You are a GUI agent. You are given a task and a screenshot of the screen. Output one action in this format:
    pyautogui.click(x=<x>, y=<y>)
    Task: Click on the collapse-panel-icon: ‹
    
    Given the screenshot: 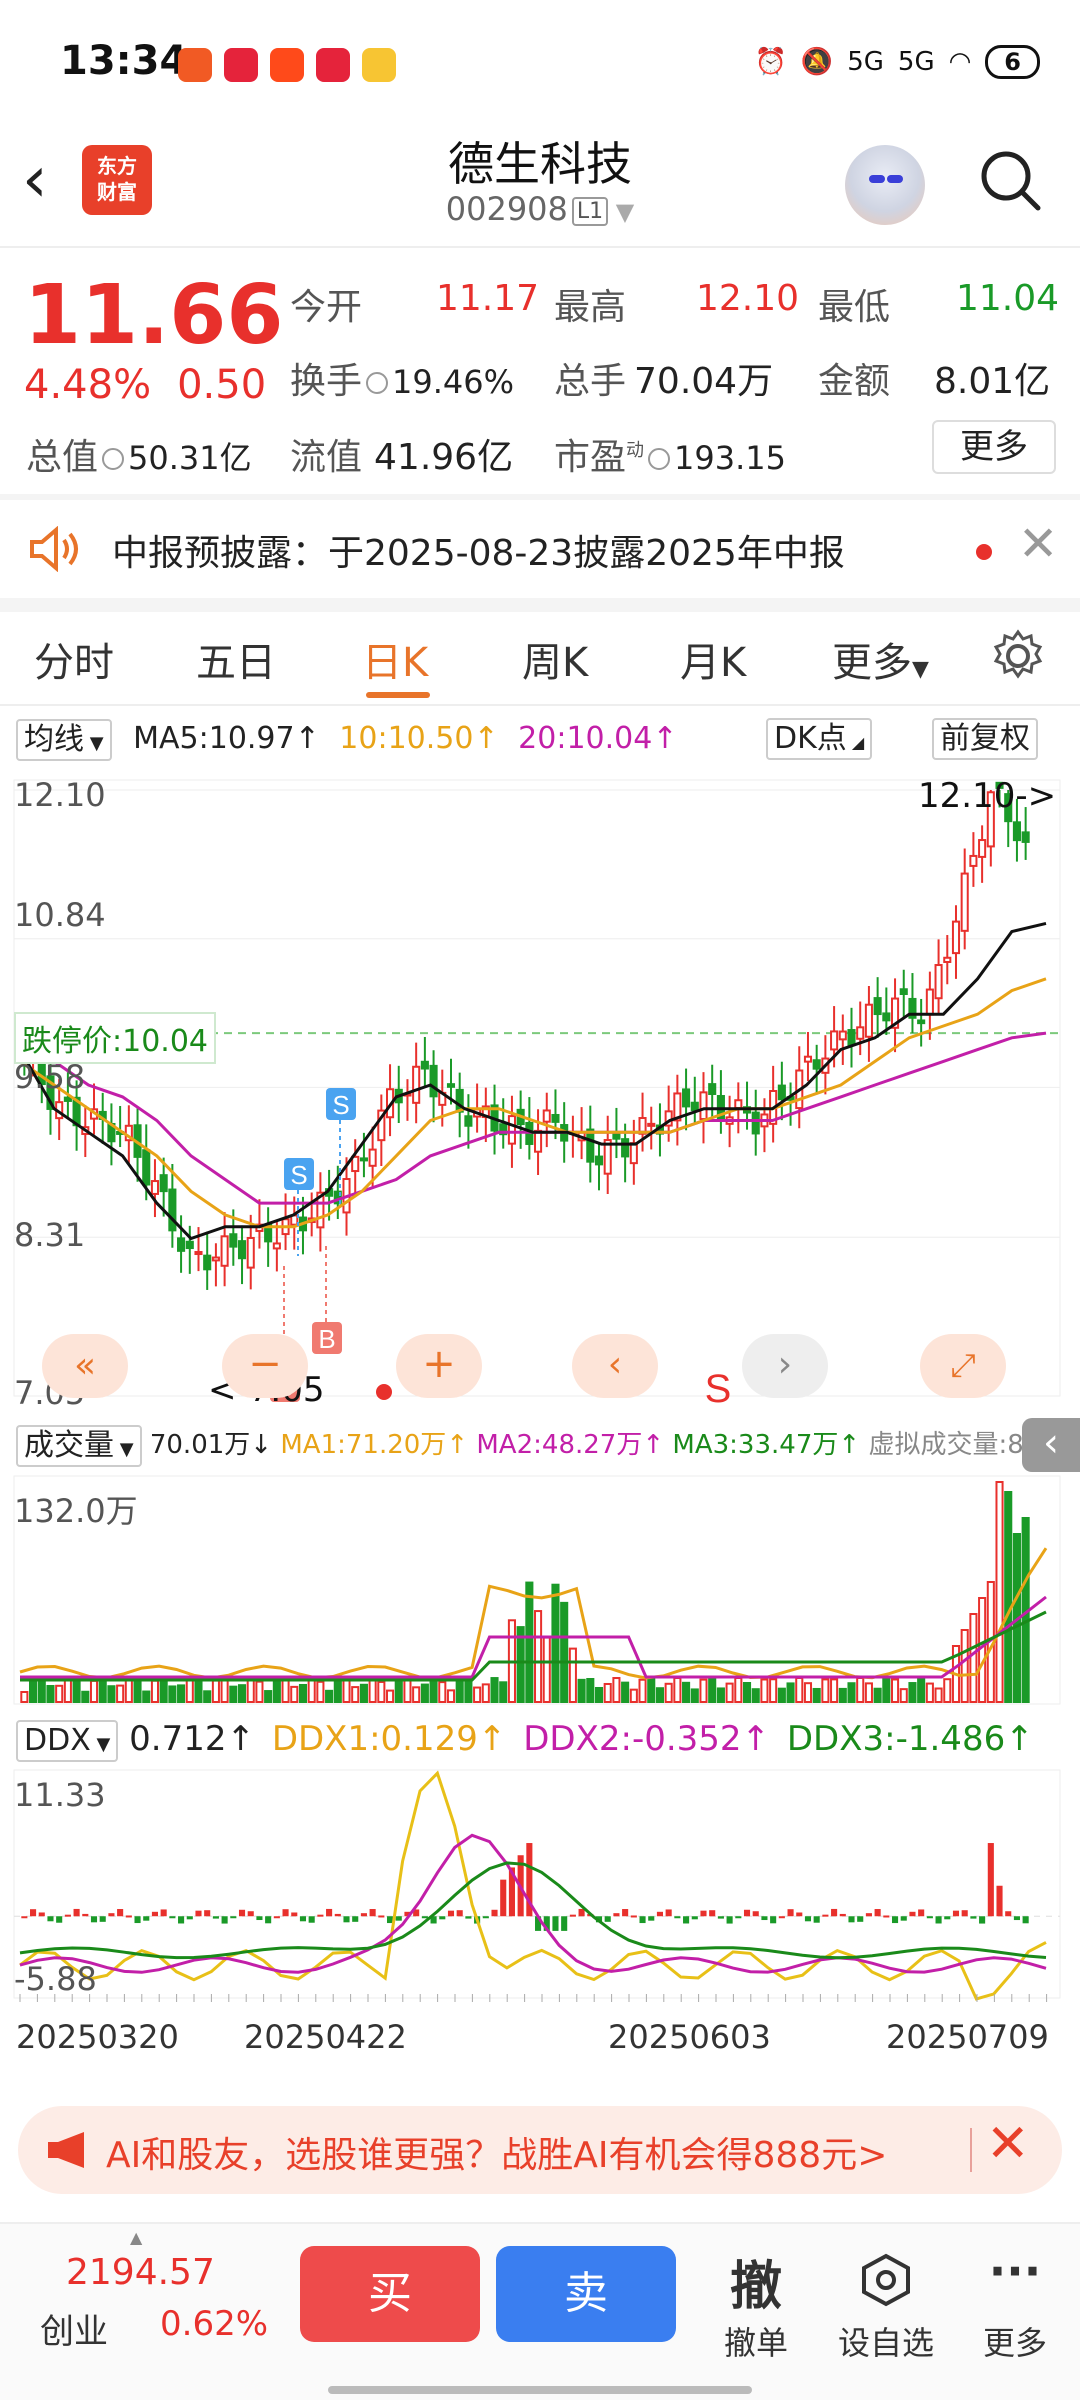 What is the action you would take?
    pyautogui.click(x=1051, y=1445)
    